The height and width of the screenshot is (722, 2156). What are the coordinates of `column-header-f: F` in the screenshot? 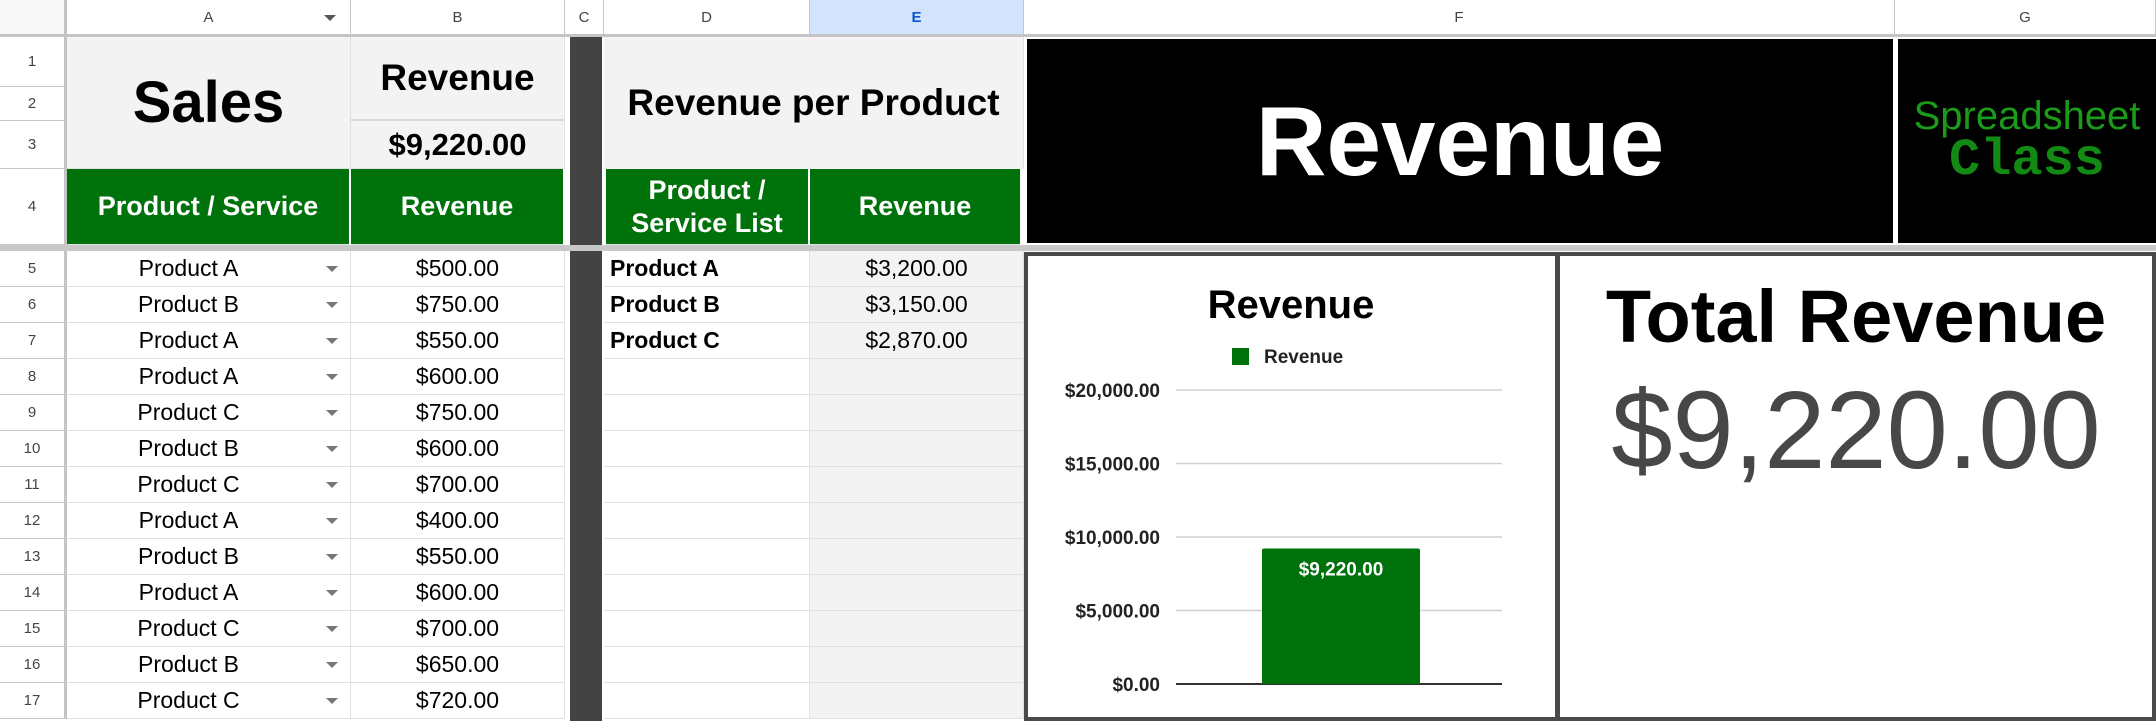 It's located at (1459, 18).